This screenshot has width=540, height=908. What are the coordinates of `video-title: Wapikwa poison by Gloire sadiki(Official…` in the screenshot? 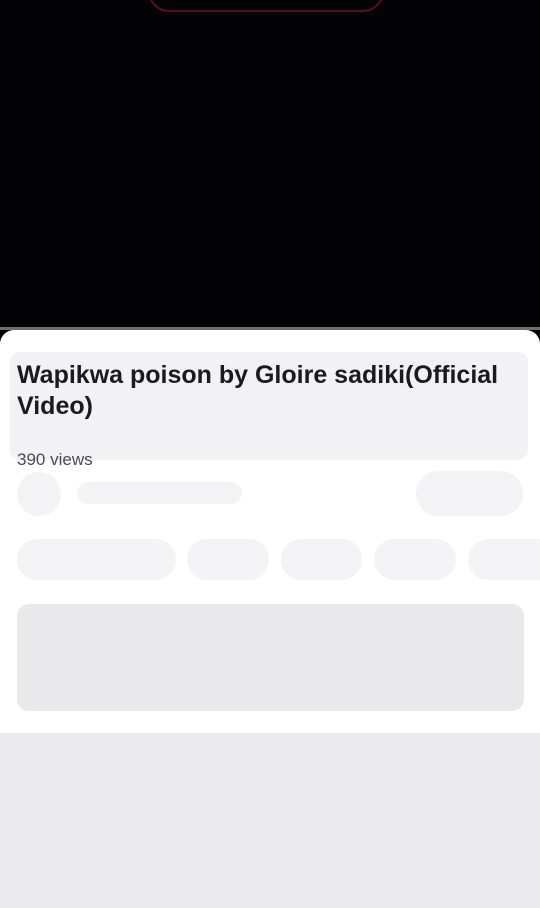 It's located at (258, 390).